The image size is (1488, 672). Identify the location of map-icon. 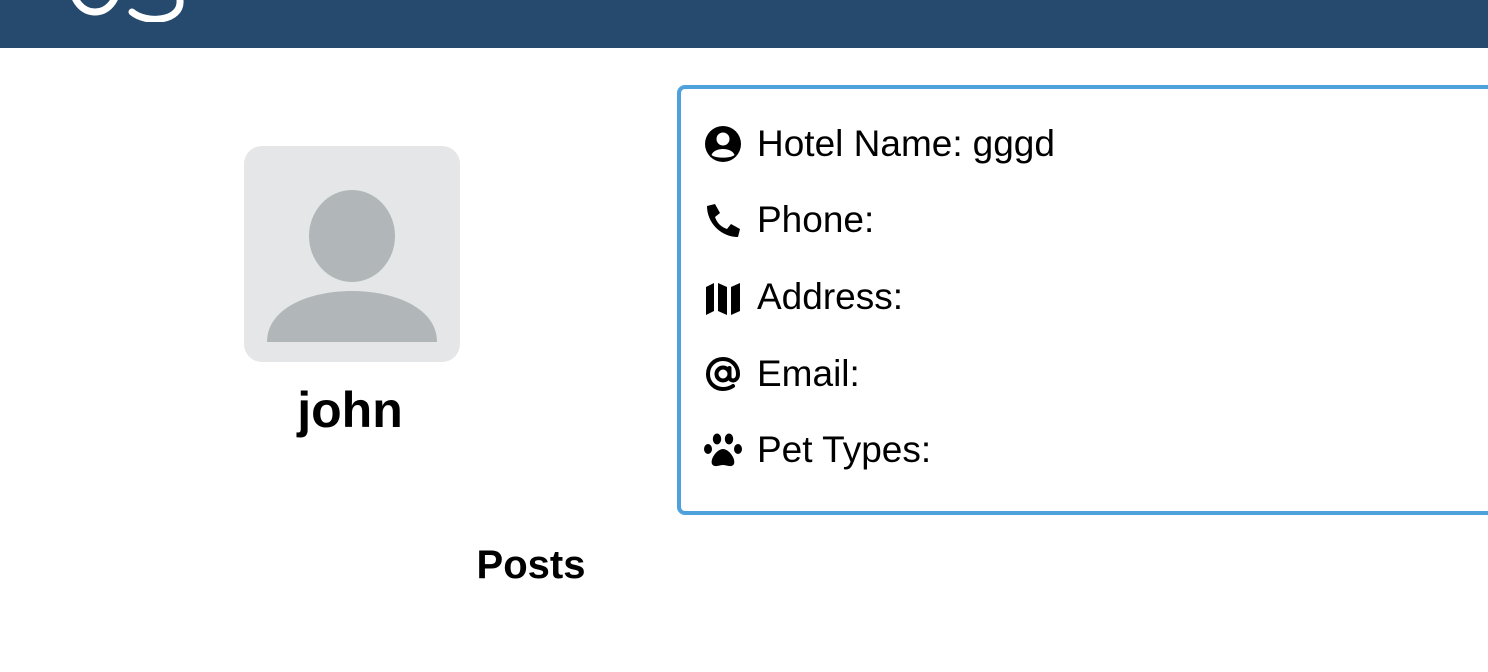
(723, 297).